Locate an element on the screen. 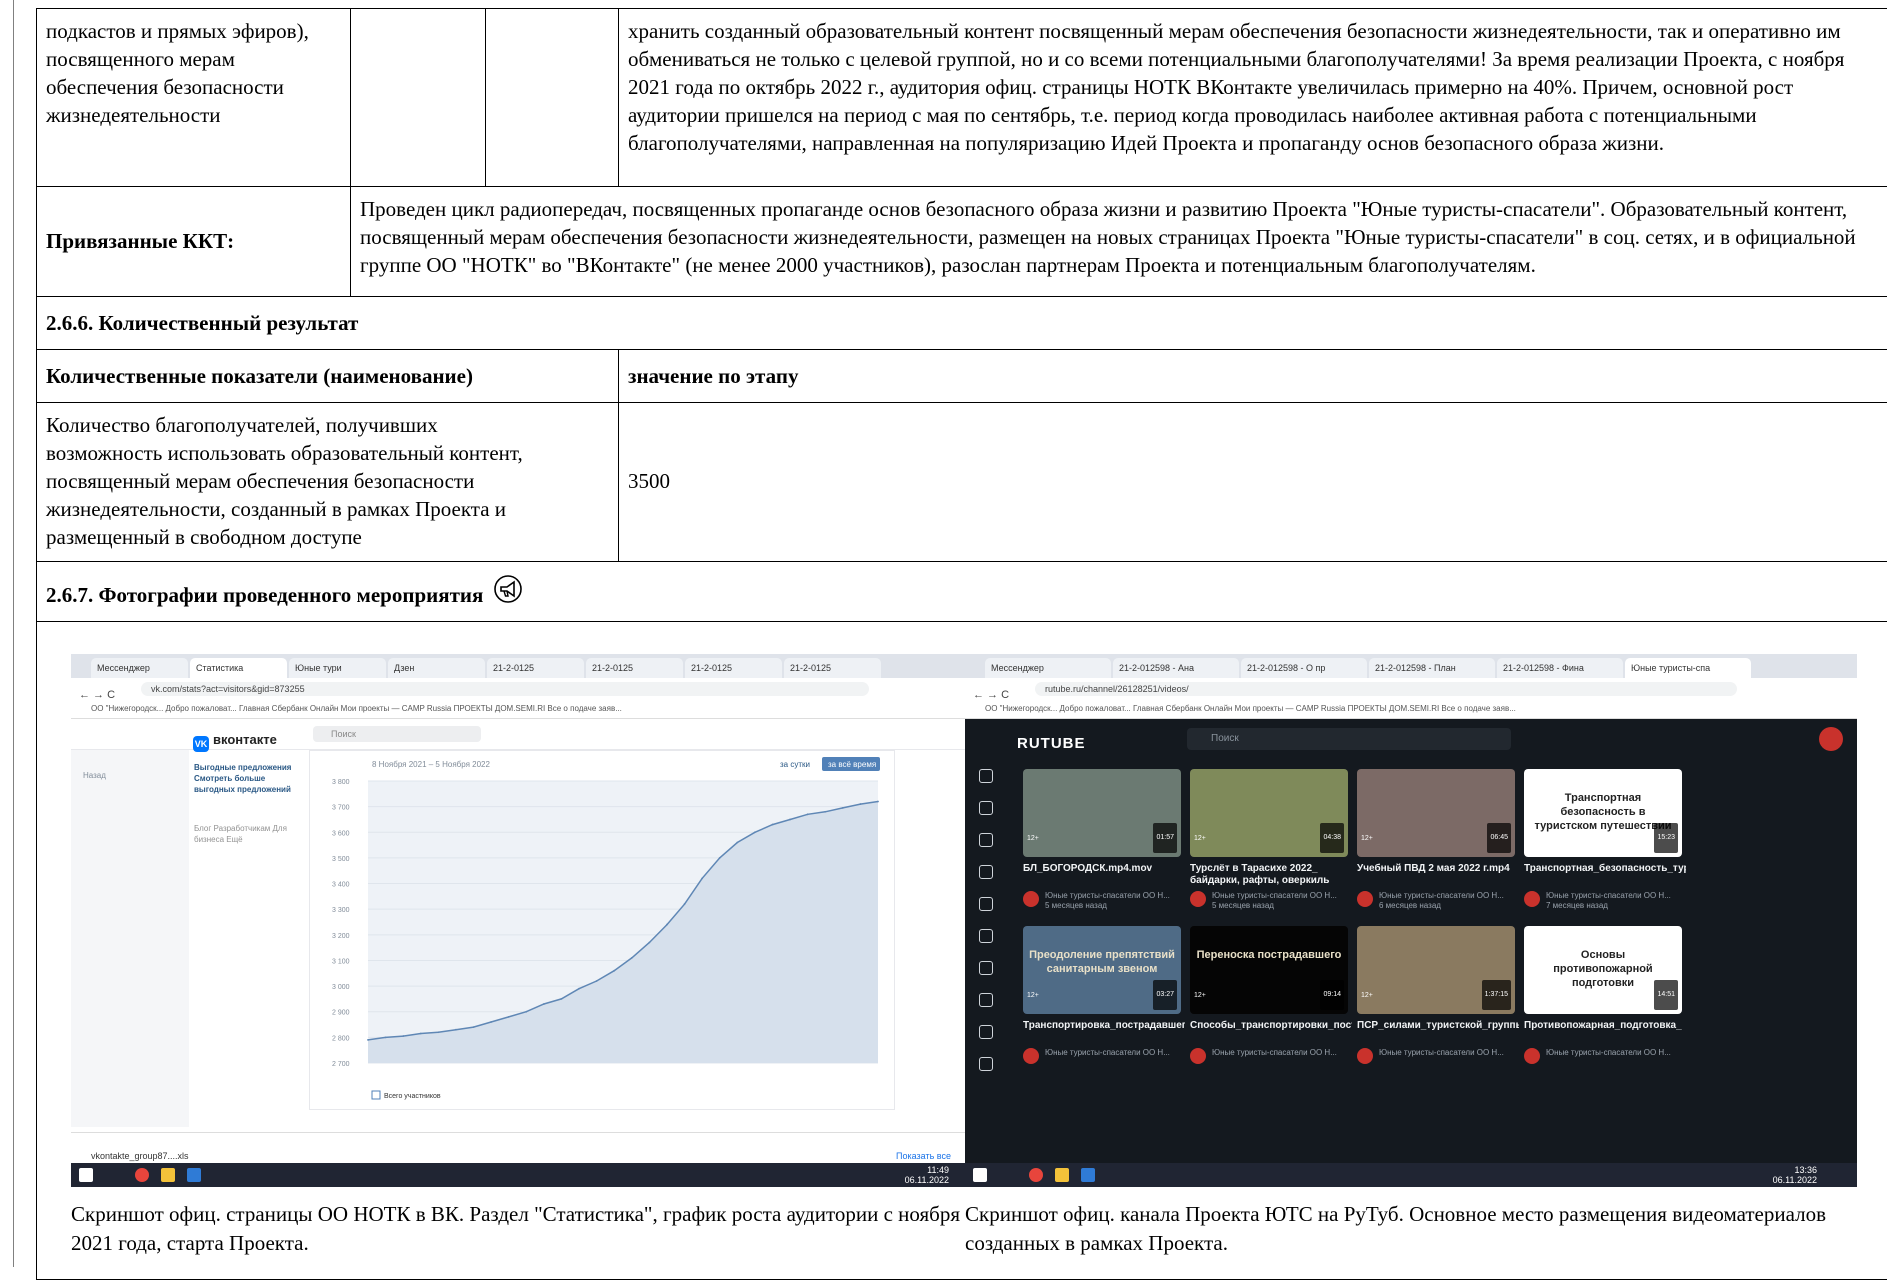 The width and height of the screenshot is (1887, 1280). video-duration: 14:51 is located at coordinates (1666, 995).